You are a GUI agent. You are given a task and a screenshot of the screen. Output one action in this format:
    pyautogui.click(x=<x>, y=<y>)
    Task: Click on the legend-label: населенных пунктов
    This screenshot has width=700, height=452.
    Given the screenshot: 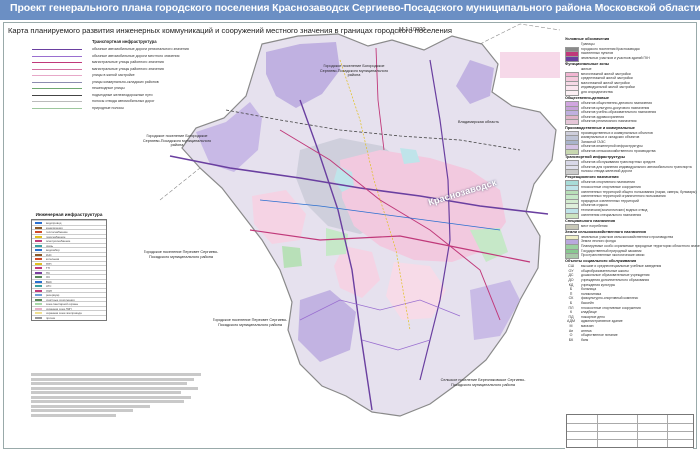 What is the action you would take?
    pyautogui.click(x=597, y=53)
    